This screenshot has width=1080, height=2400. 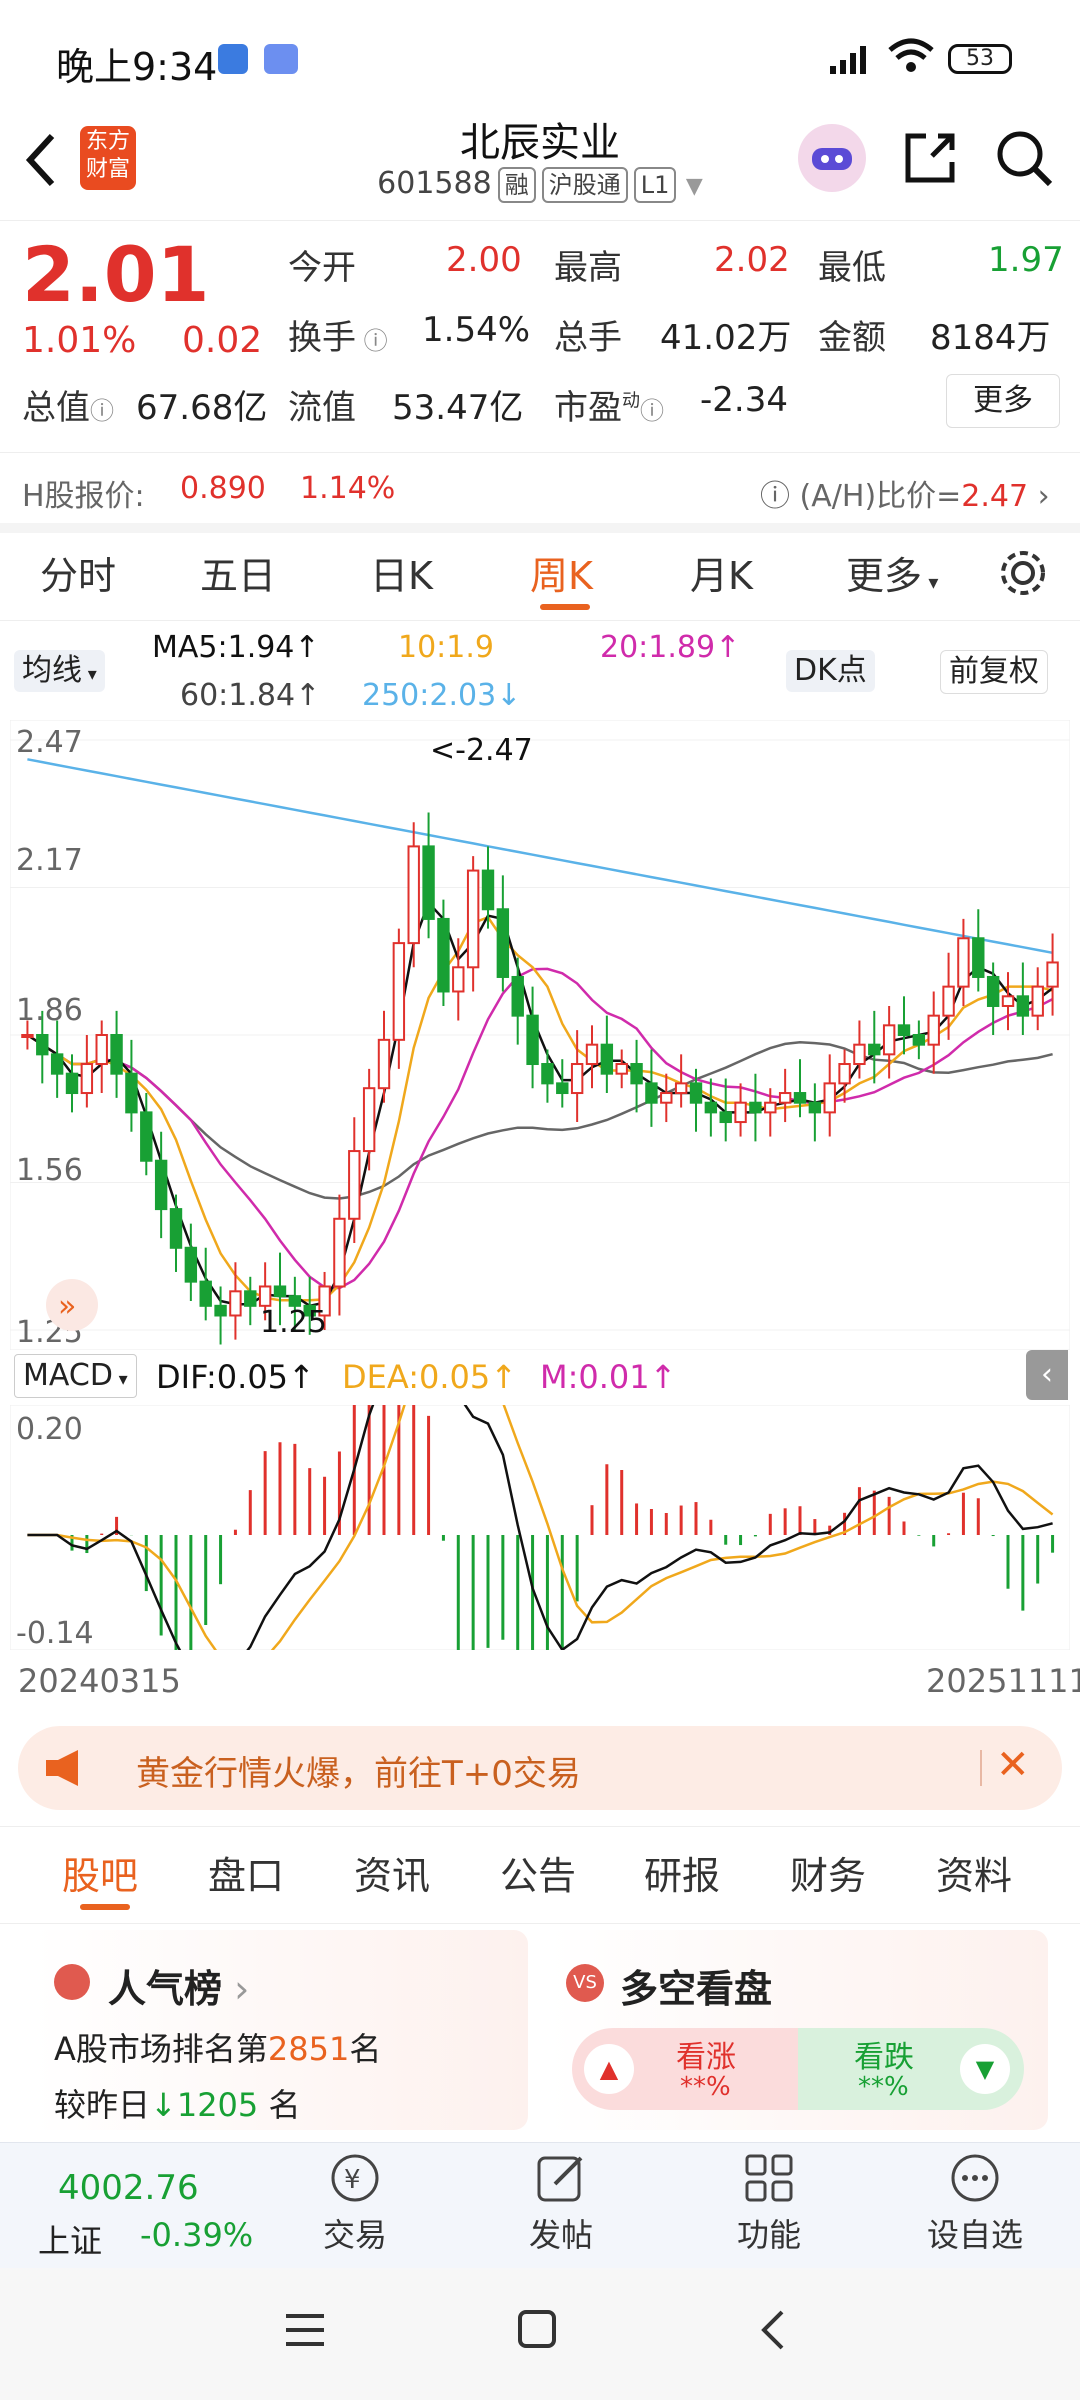 What do you see at coordinates (994, 672) in the screenshot?
I see `adjust-button: 前复权` at bounding box center [994, 672].